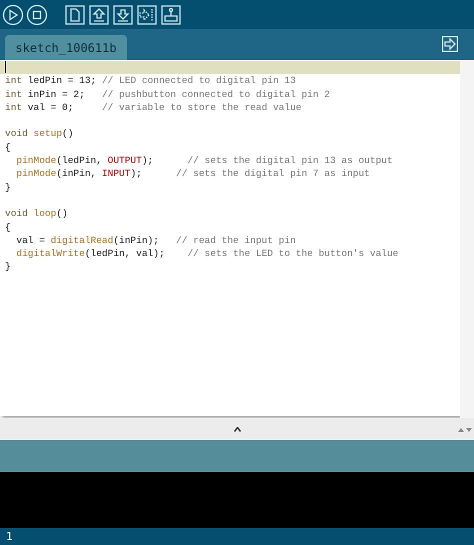 Image resolution: width=474 pixels, height=545 pixels. I want to click on serial-monitor-button, so click(450, 44).